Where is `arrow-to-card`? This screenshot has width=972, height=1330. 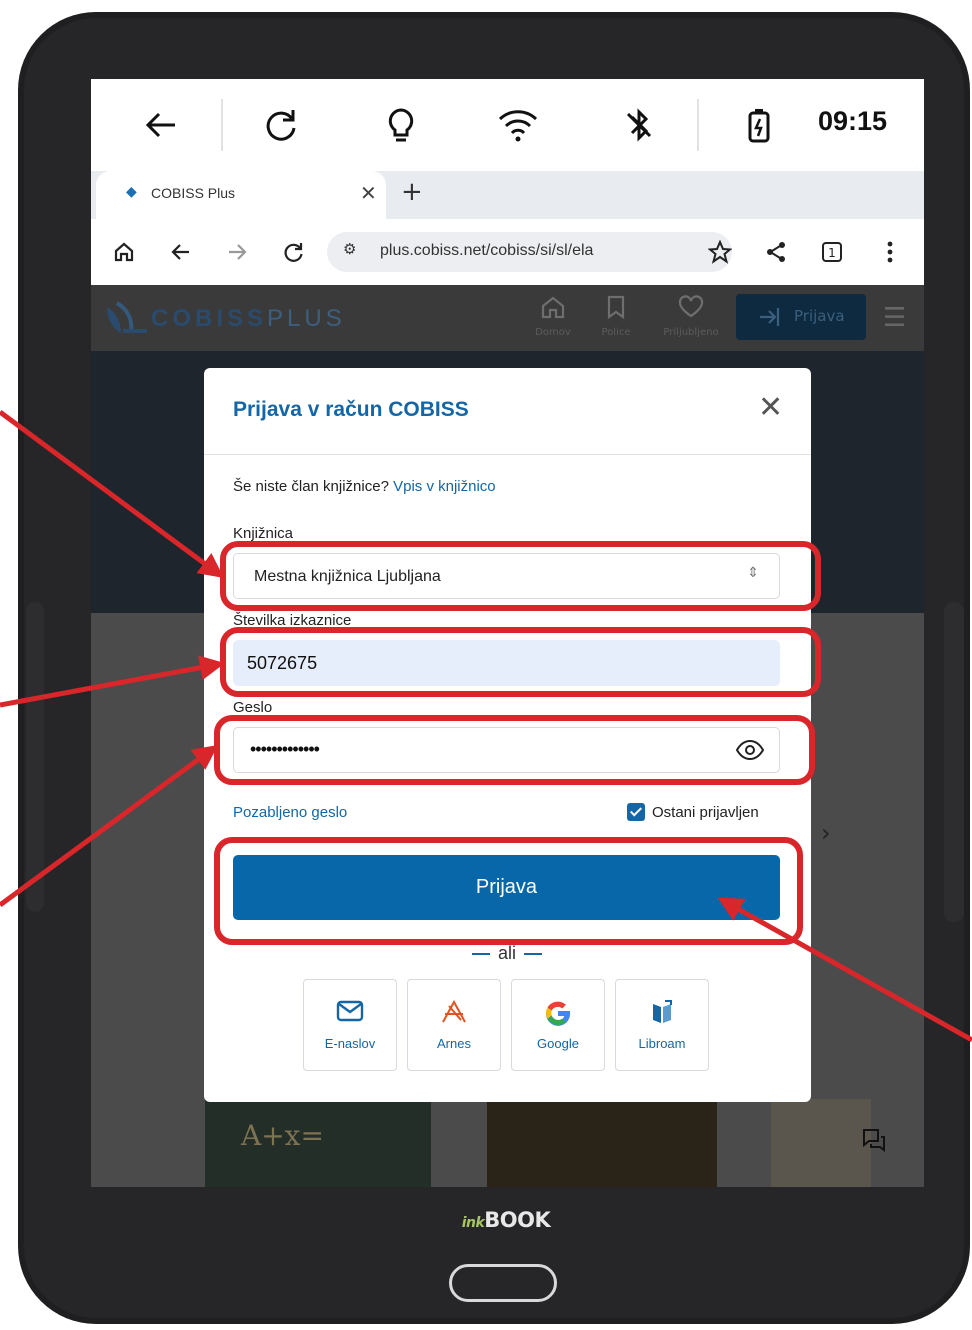 arrow-to-card is located at coordinates (112, 681).